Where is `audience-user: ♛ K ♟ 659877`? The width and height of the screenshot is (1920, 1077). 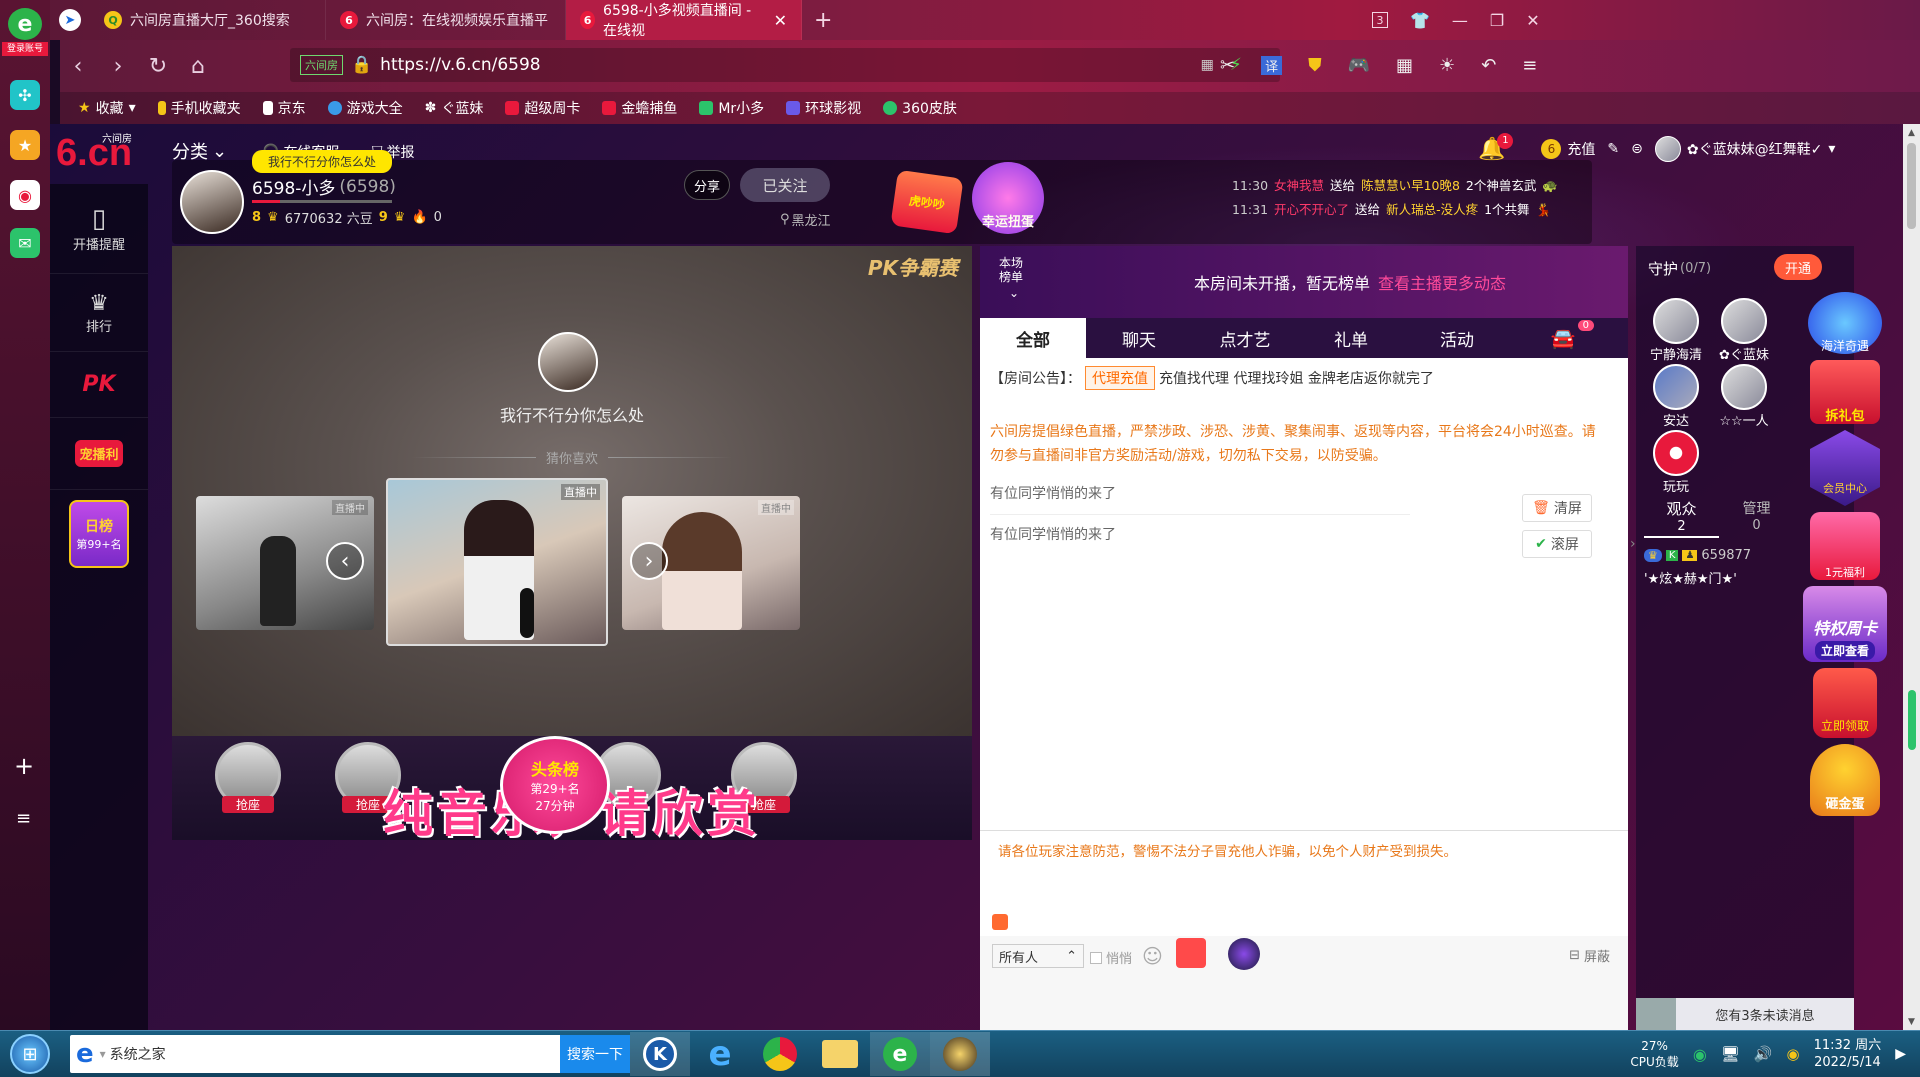
audience-user: ♛ K ♟ 659877 is located at coordinates (1697, 555).